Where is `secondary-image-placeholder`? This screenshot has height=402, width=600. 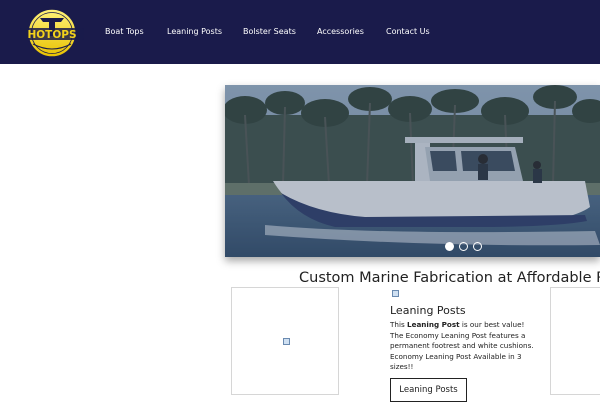 secondary-image-placeholder is located at coordinates (575, 341).